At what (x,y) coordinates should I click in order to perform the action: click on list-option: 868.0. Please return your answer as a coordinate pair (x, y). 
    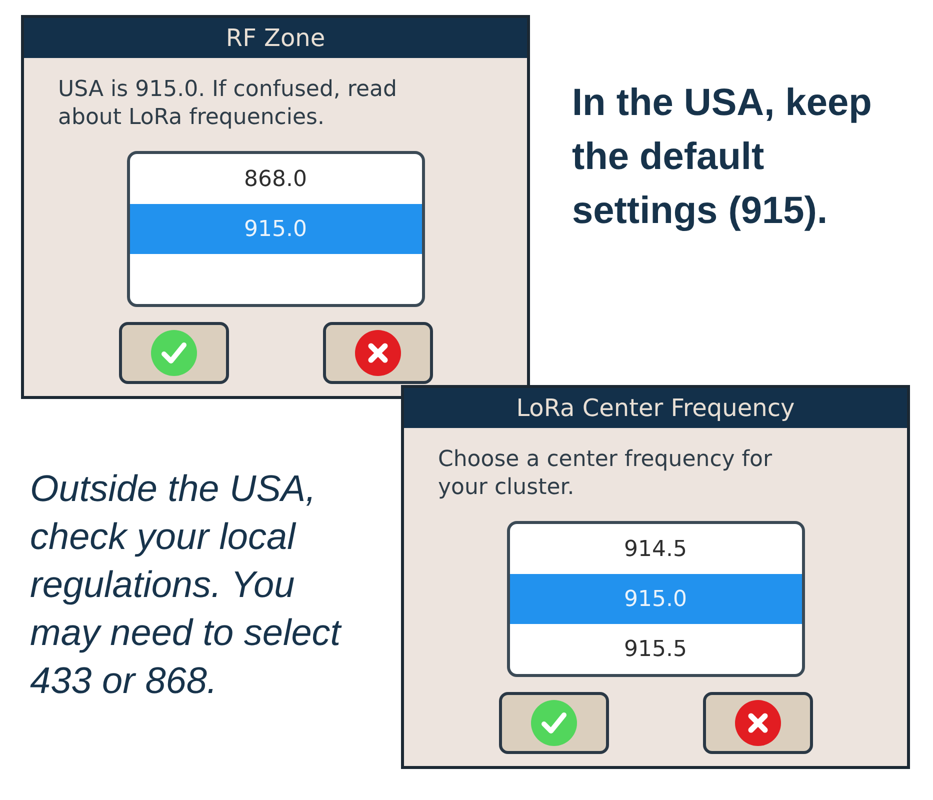
    Looking at the image, I should click on (276, 179).